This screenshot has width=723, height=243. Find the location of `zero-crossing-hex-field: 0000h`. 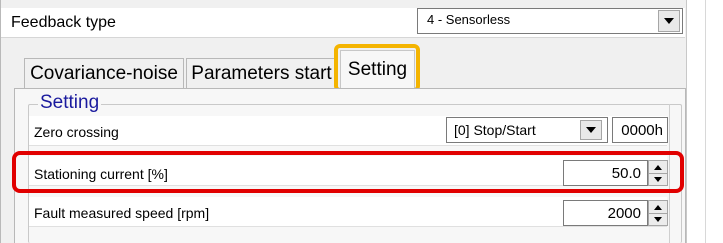

zero-crossing-hex-field: 0000h is located at coordinates (640, 130).